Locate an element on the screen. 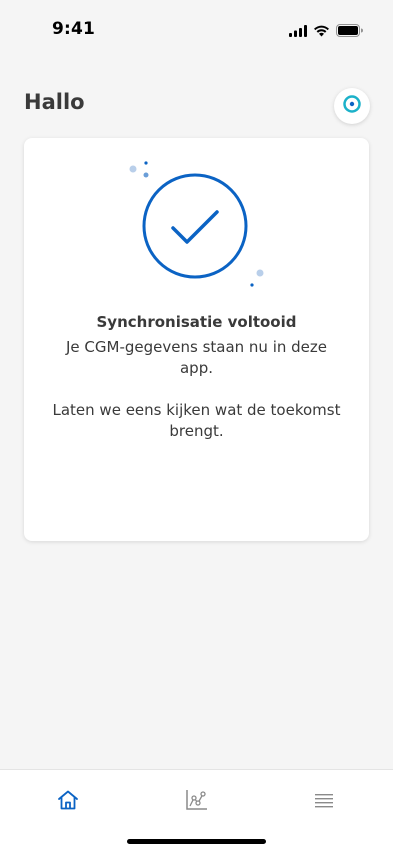 The image size is (393, 853). home-indicator is located at coordinates (196, 841).